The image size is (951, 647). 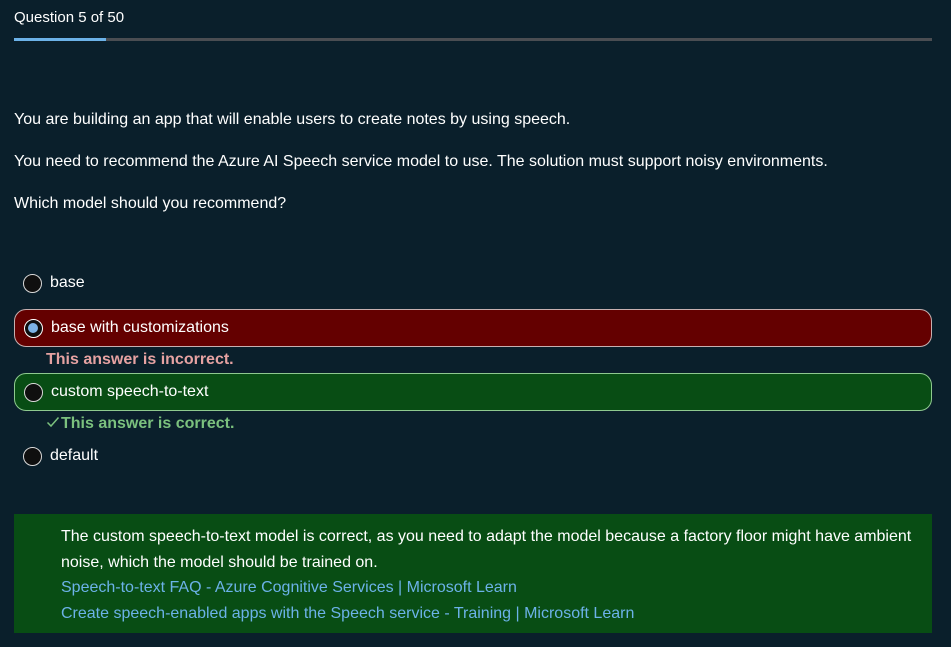 I want to click on question-counter: Question 5 of 50, so click(x=69, y=17).